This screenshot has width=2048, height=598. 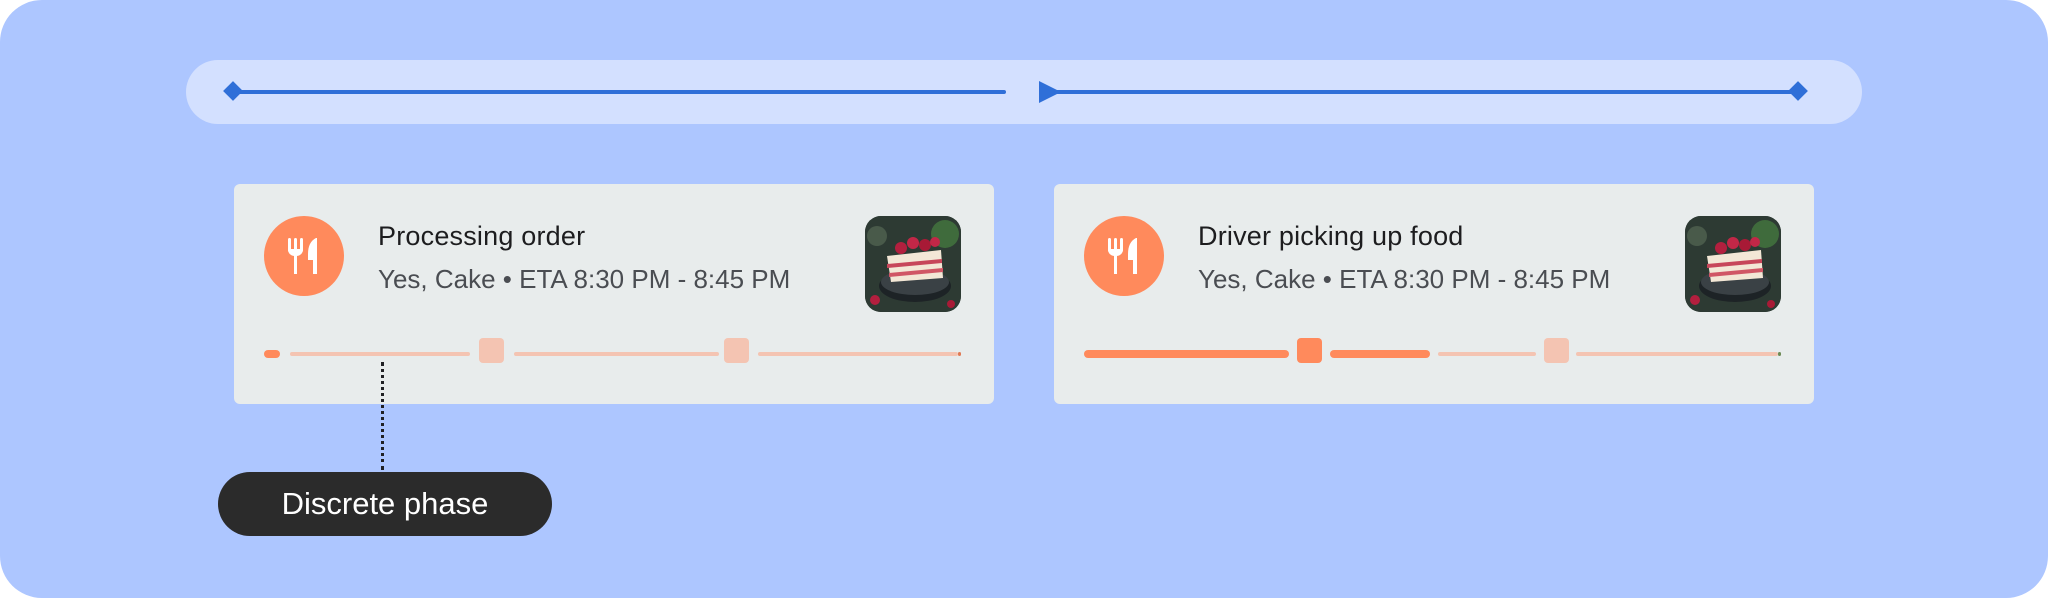 I want to click on card-title: Processing order, so click(x=482, y=236).